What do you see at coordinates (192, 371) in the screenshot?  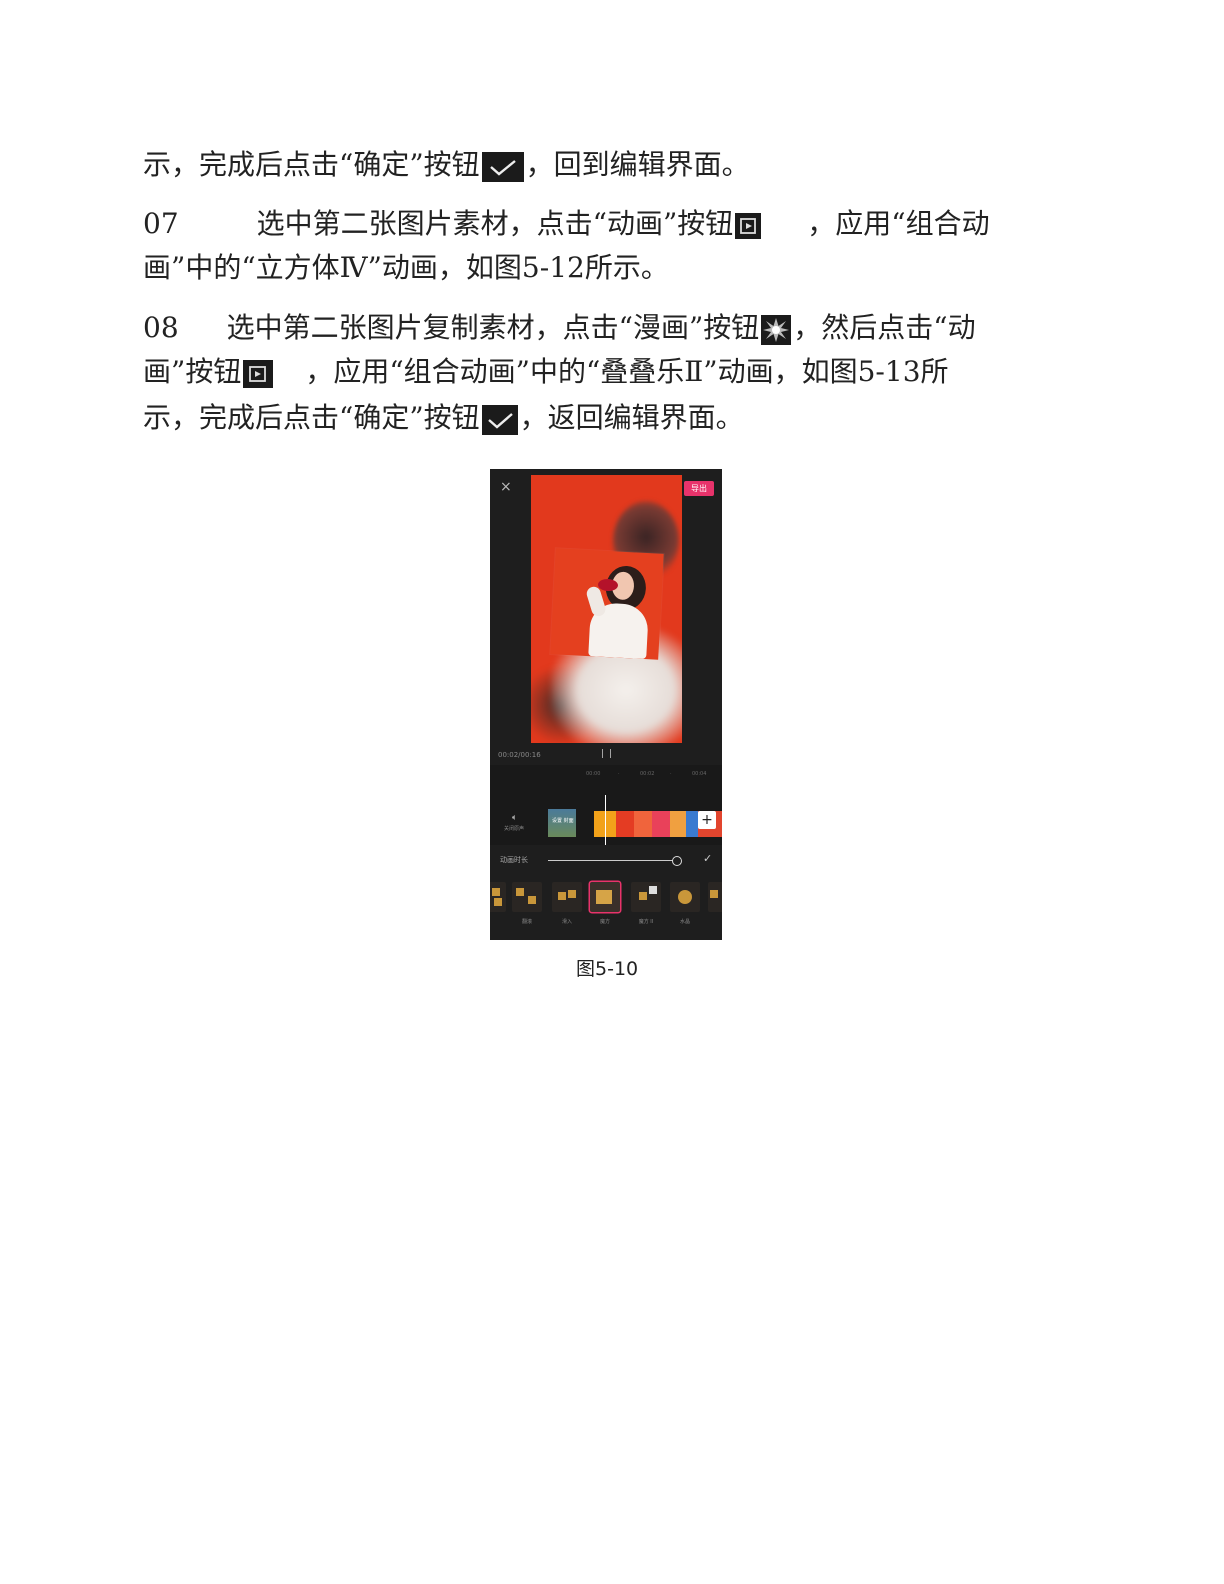 I see `text: 画”按钮` at bounding box center [192, 371].